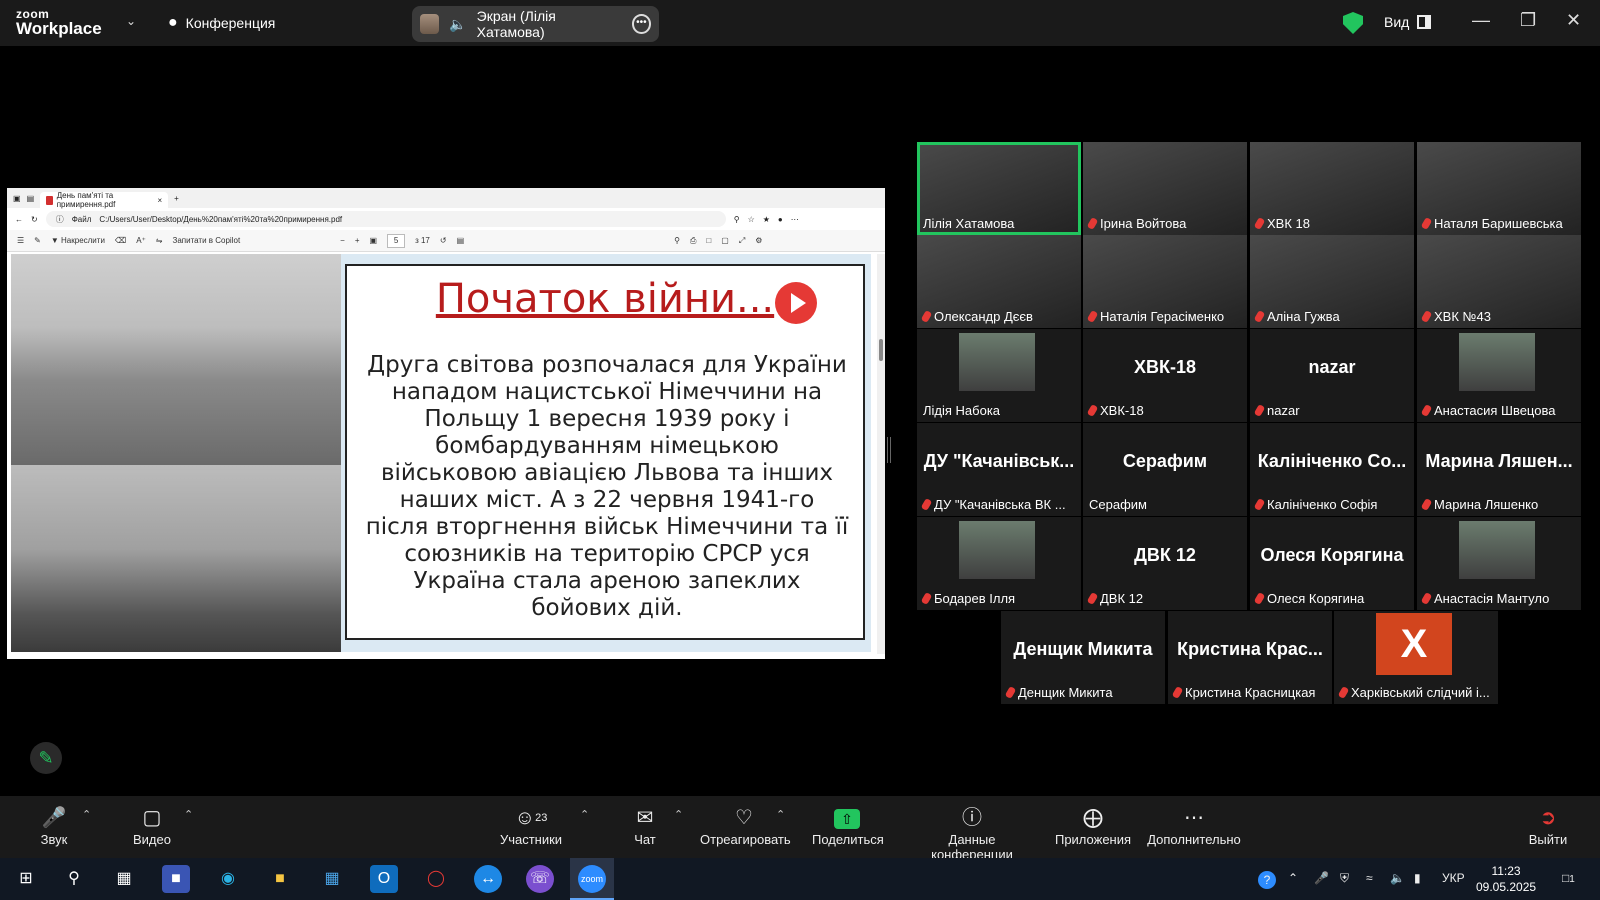 This screenshot has width=1600, height=900. Describe the element at coordinates (104, 200) in the screenshot. I see `browser-tab: День пам'яті та примирення.pdf ×` at that location.